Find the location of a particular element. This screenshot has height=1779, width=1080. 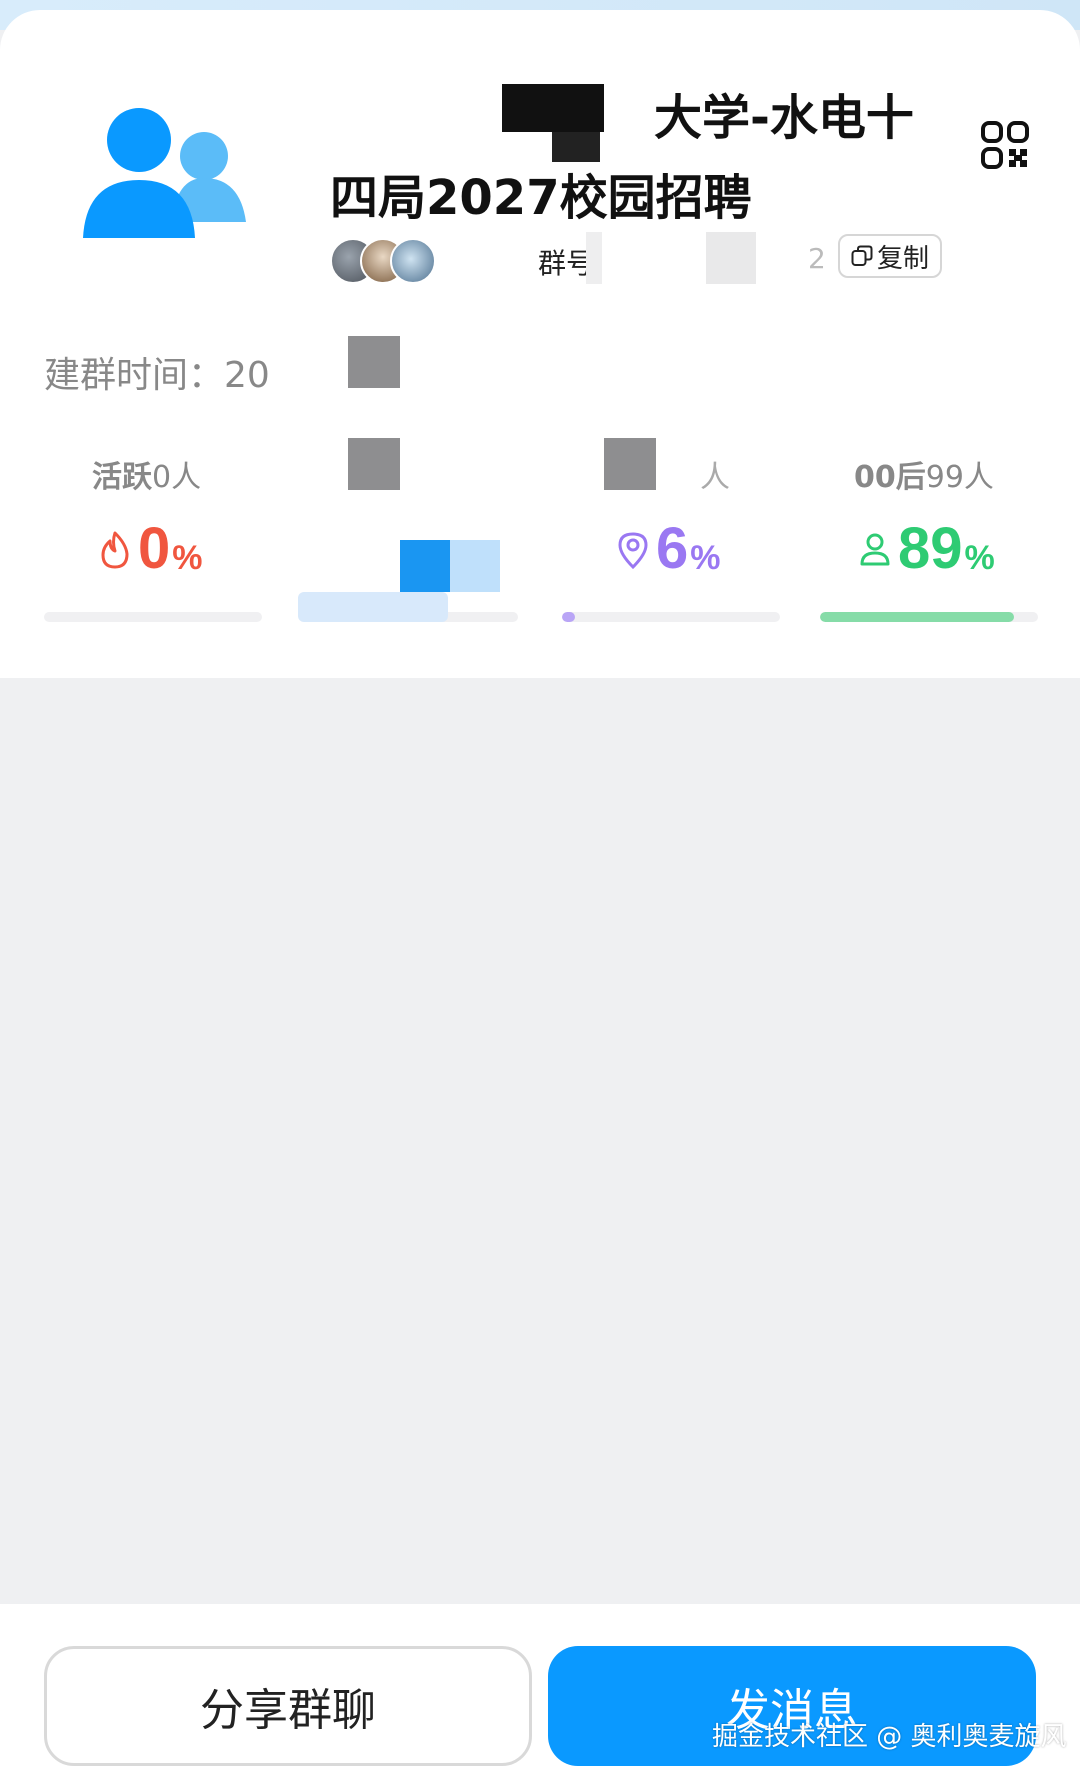

avatar is located at coordinates (413, 261).